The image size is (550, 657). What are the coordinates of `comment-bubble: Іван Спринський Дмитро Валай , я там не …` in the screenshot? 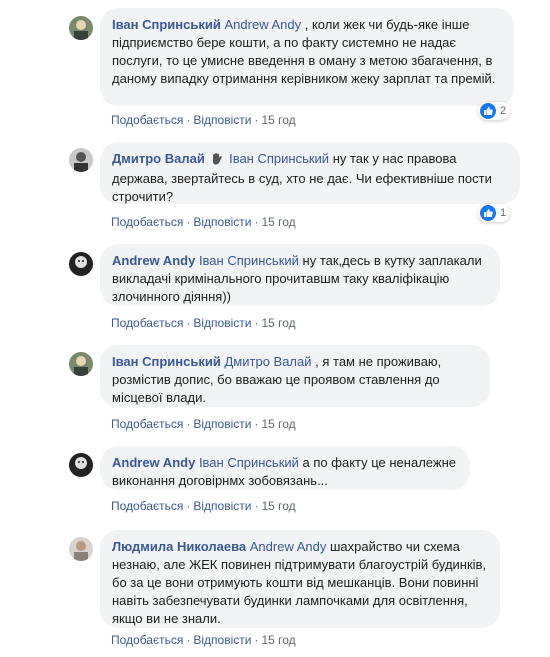 It's located at (295, 376).